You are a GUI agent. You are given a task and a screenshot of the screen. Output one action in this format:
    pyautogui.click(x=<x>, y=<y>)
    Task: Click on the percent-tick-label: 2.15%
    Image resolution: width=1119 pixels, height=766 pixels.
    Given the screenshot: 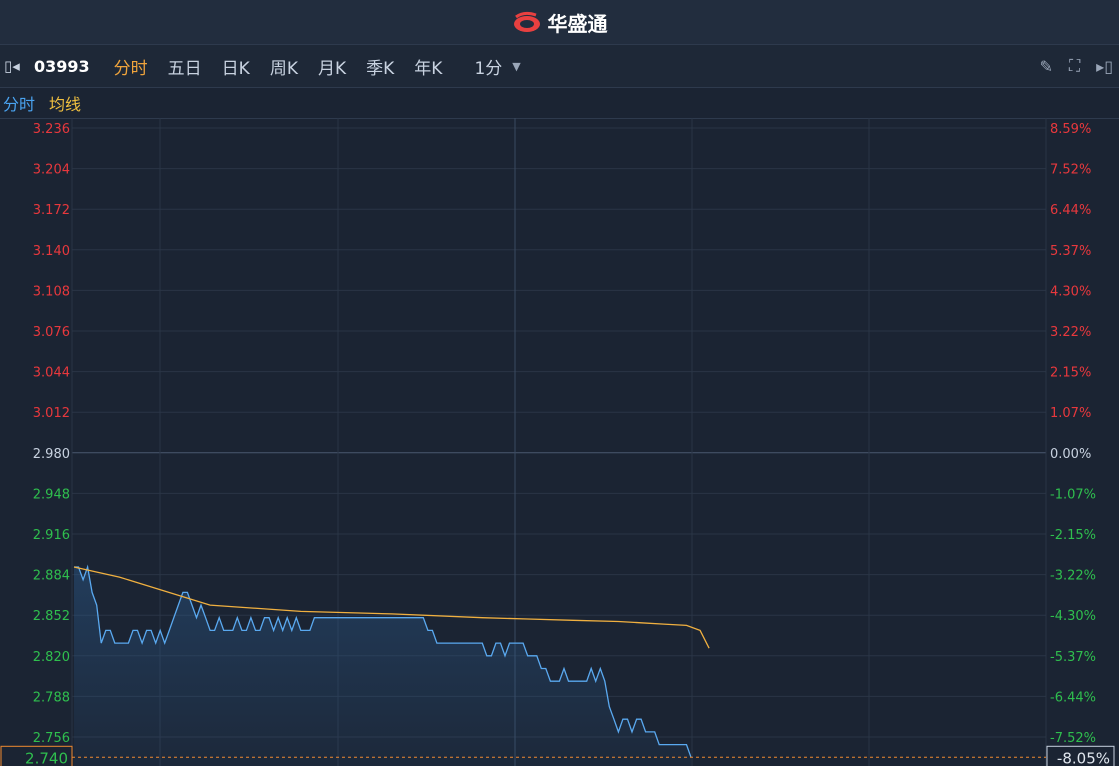 What is the action you would take?
    pyautogui.click(x=1070, y=373)
    